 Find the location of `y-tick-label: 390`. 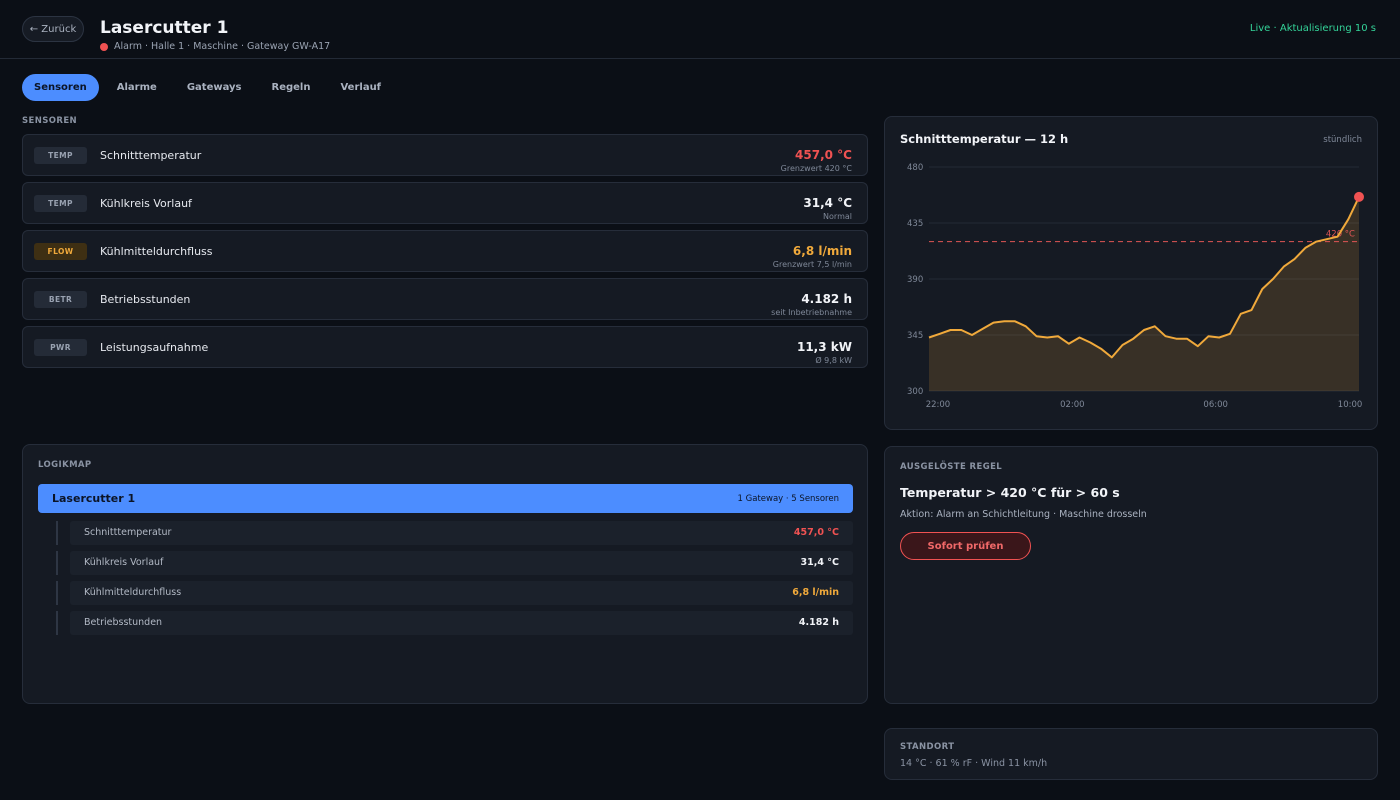

y-tick-label: 390 is located at coordinates (915, 280).